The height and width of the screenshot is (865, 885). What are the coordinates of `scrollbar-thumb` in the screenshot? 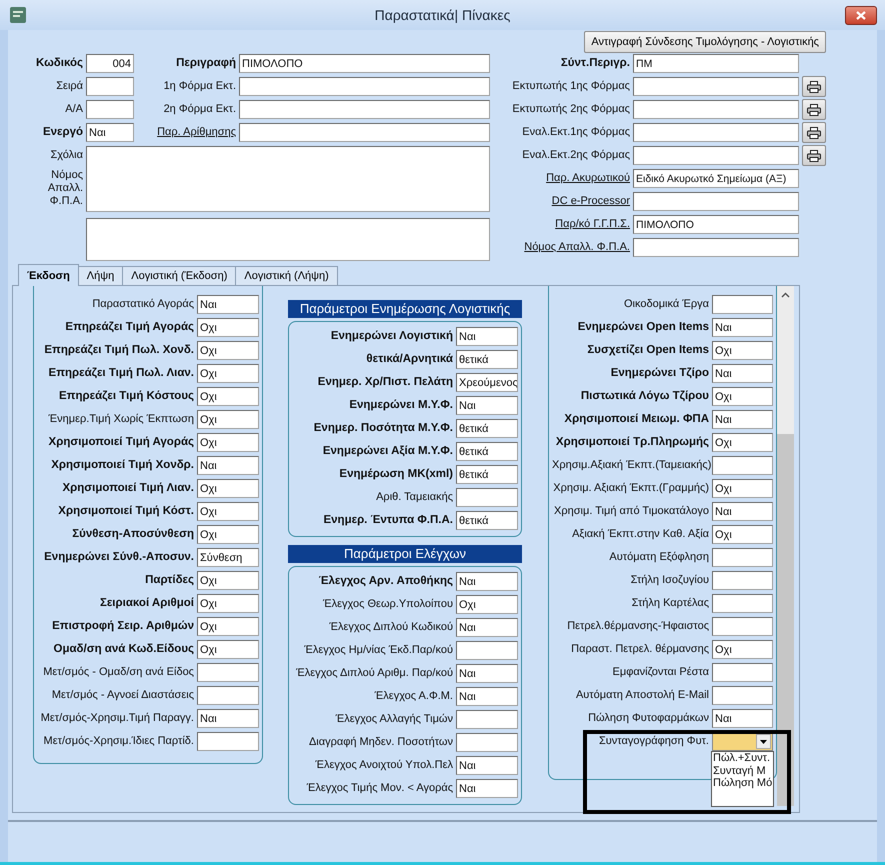 It's located at (785, 620).